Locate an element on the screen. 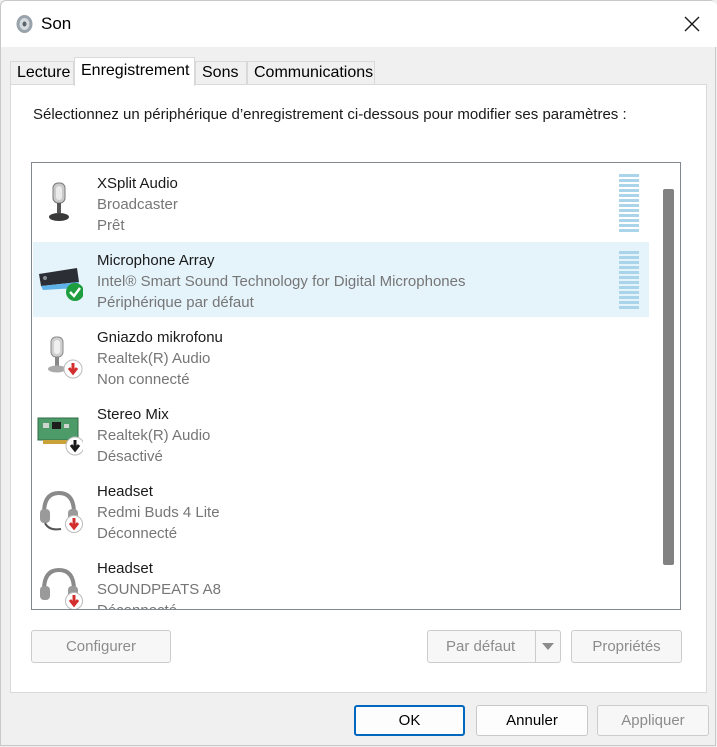  device-row: Headset Redmi Buds 4 Lite Déconnecté is located at coordinates (341, 510).